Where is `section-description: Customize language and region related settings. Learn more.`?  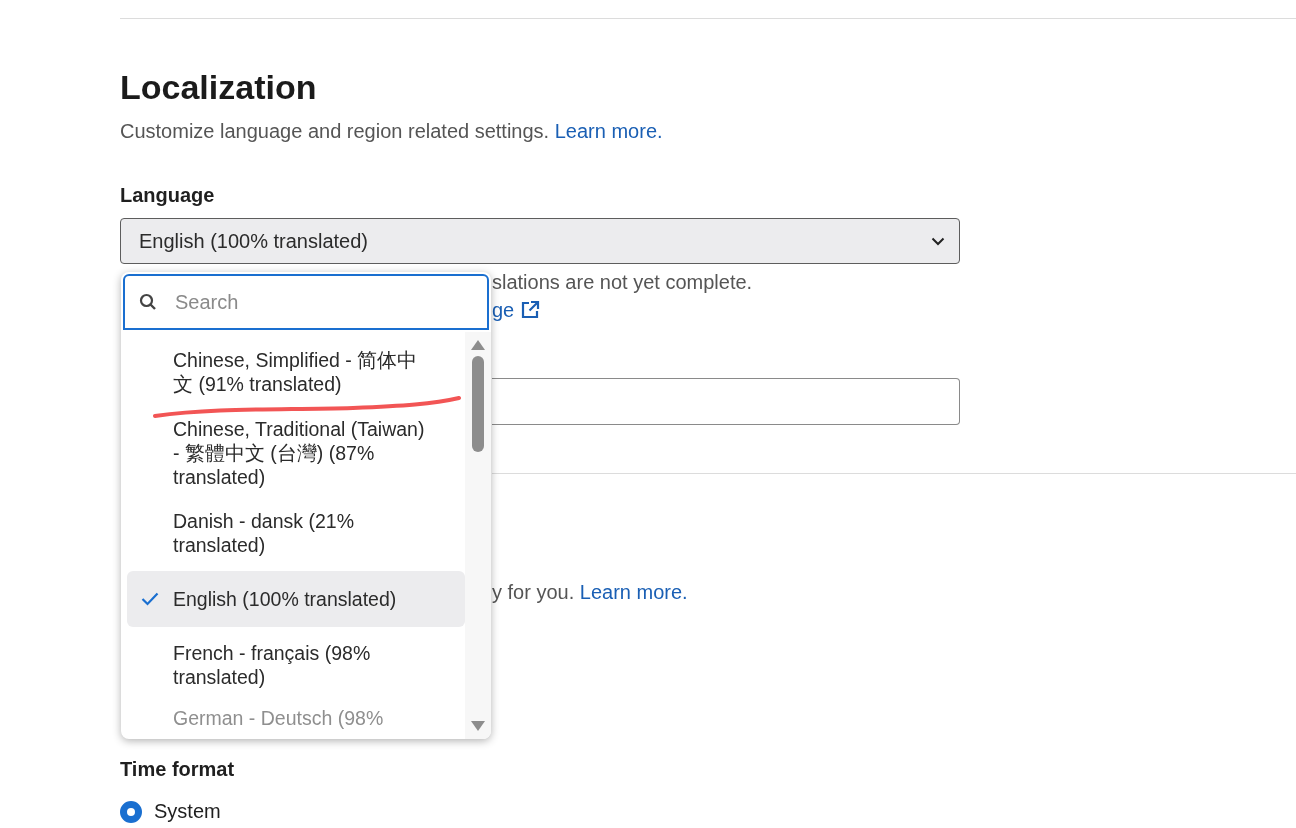 section-description: Customize language and region related settings. Learn more. is located at coordinates (392, 131).